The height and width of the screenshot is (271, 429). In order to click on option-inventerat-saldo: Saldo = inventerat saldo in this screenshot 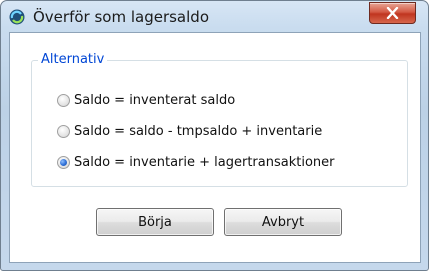, I will do `click(146, 100)`.